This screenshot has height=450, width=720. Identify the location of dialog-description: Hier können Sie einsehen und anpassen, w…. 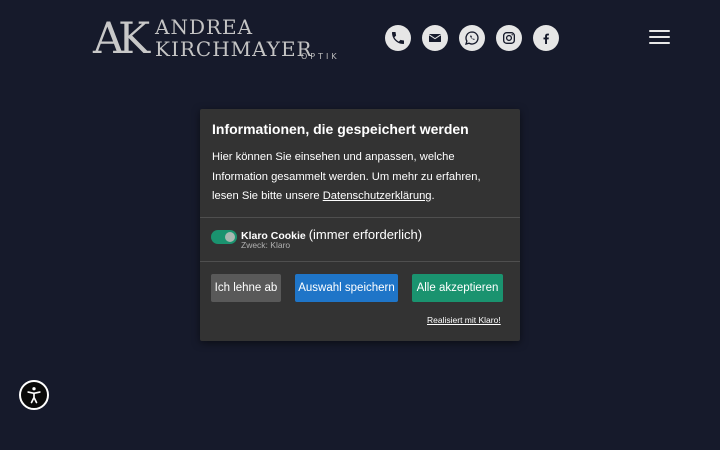
(360, 177).